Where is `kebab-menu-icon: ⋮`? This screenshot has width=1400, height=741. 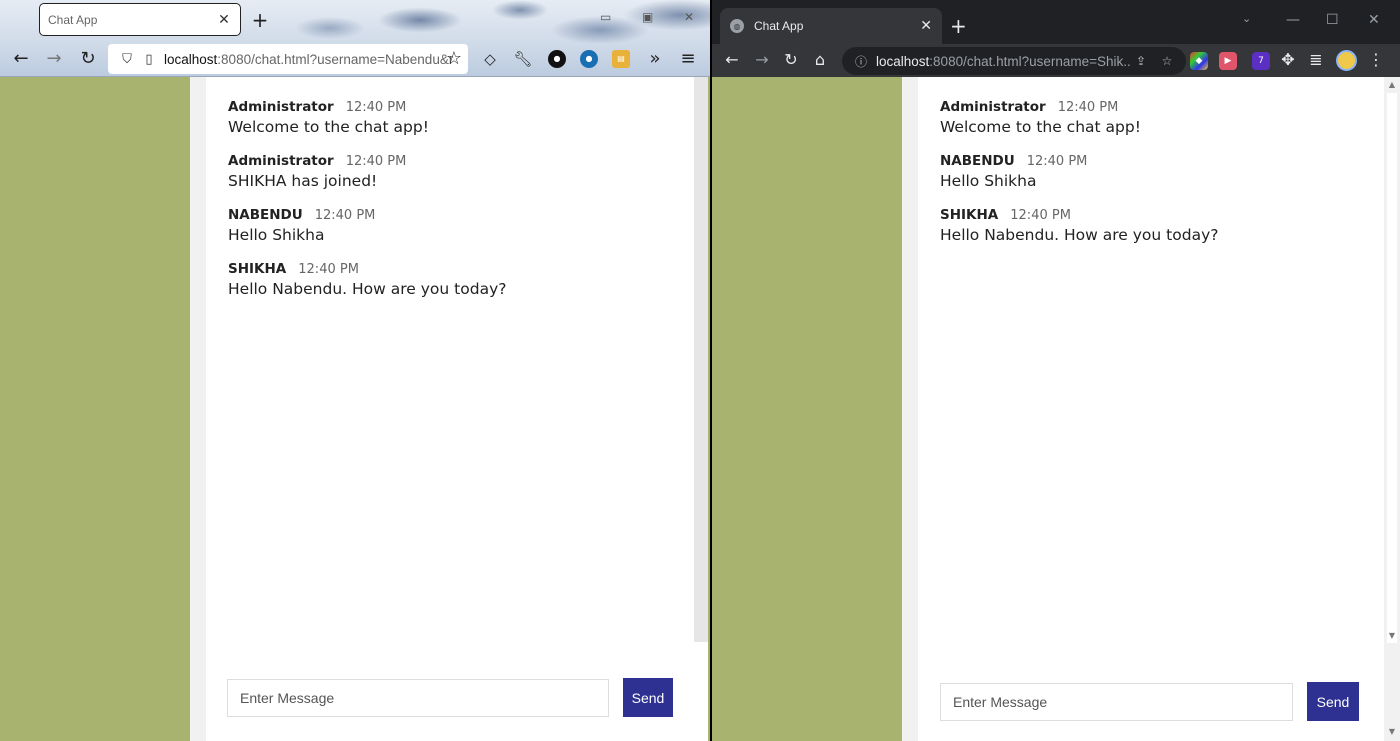
kebab-menu-icon: ⋮ is located at coordinates (1376, 60).